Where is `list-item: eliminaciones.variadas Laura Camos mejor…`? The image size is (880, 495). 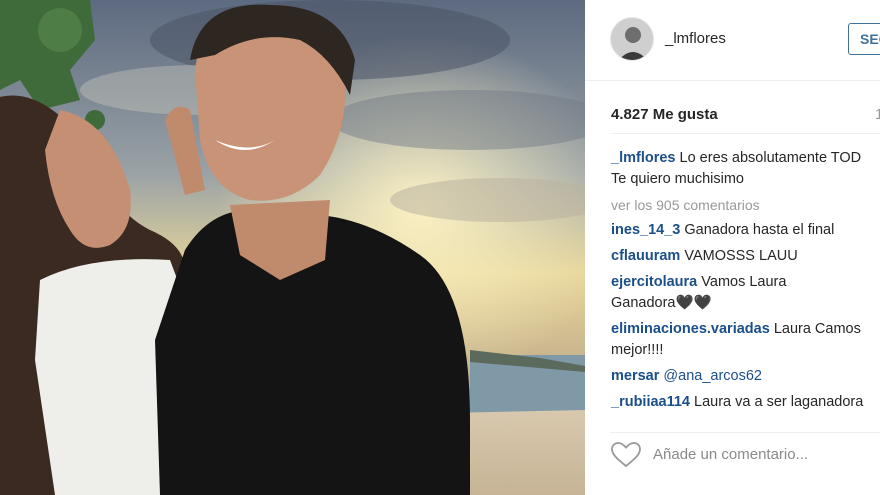 list-item: eliminaciones.variadas Laura Camos mejor… is located at coordinates (745, 340).